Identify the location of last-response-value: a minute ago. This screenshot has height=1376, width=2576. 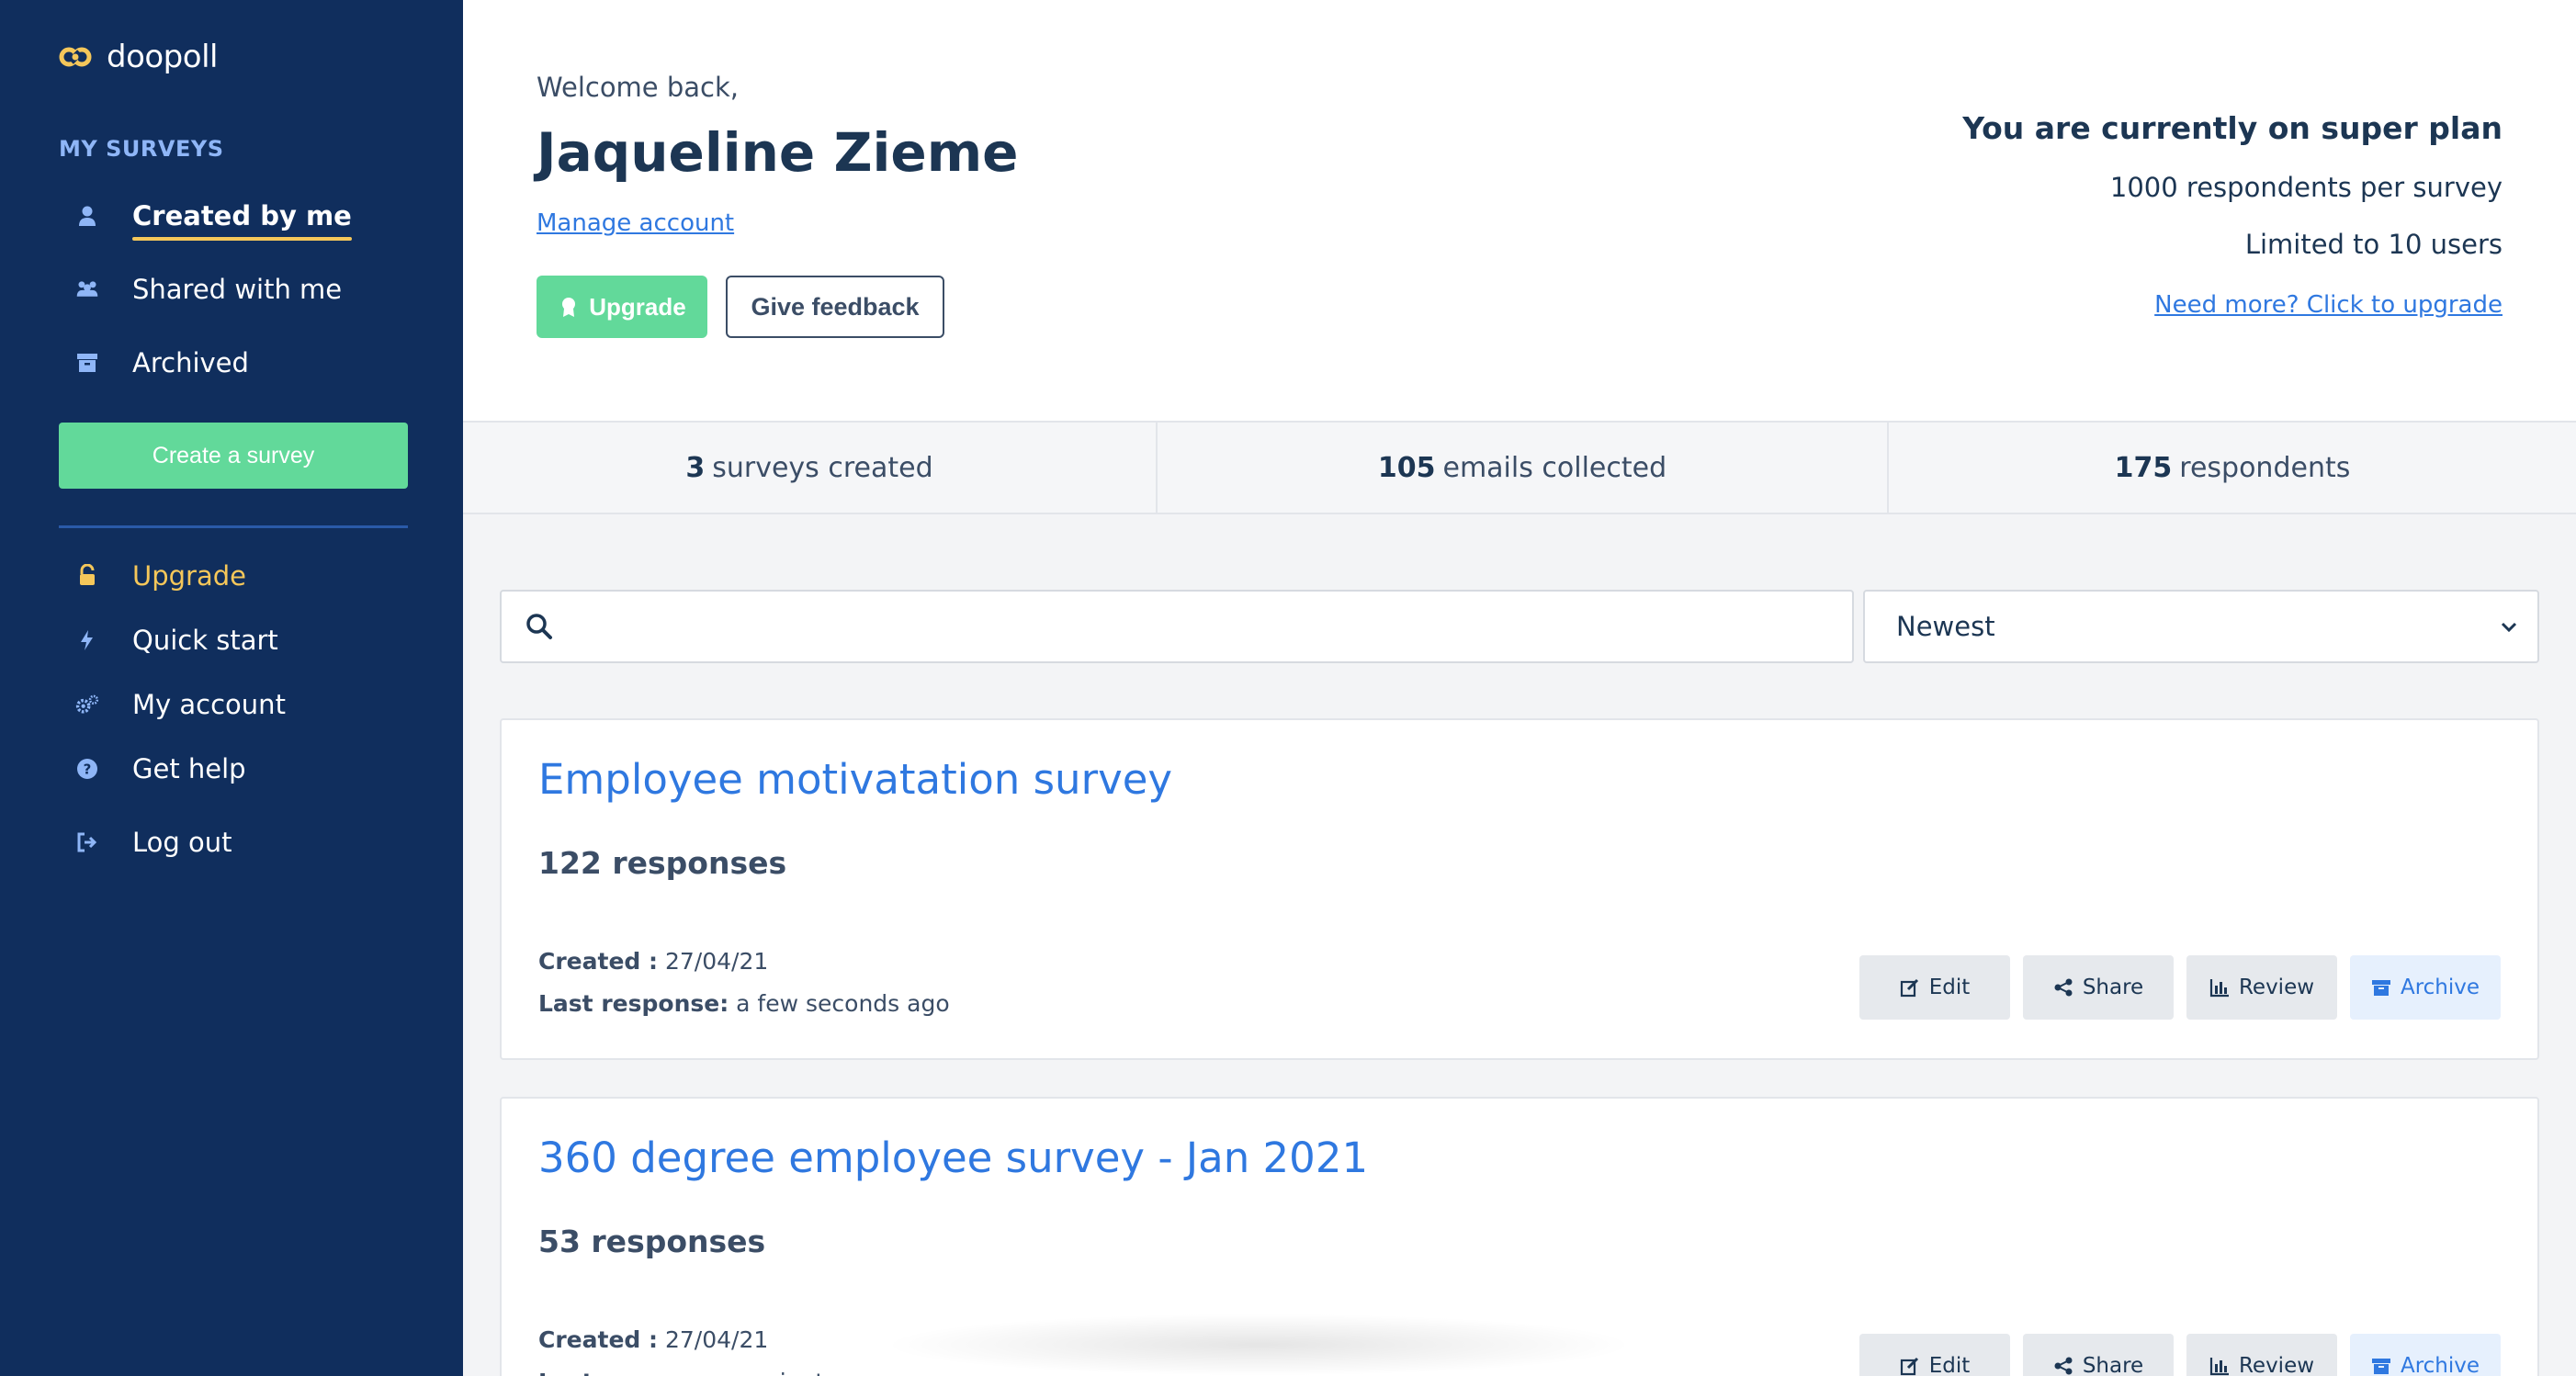
(812, 1372).